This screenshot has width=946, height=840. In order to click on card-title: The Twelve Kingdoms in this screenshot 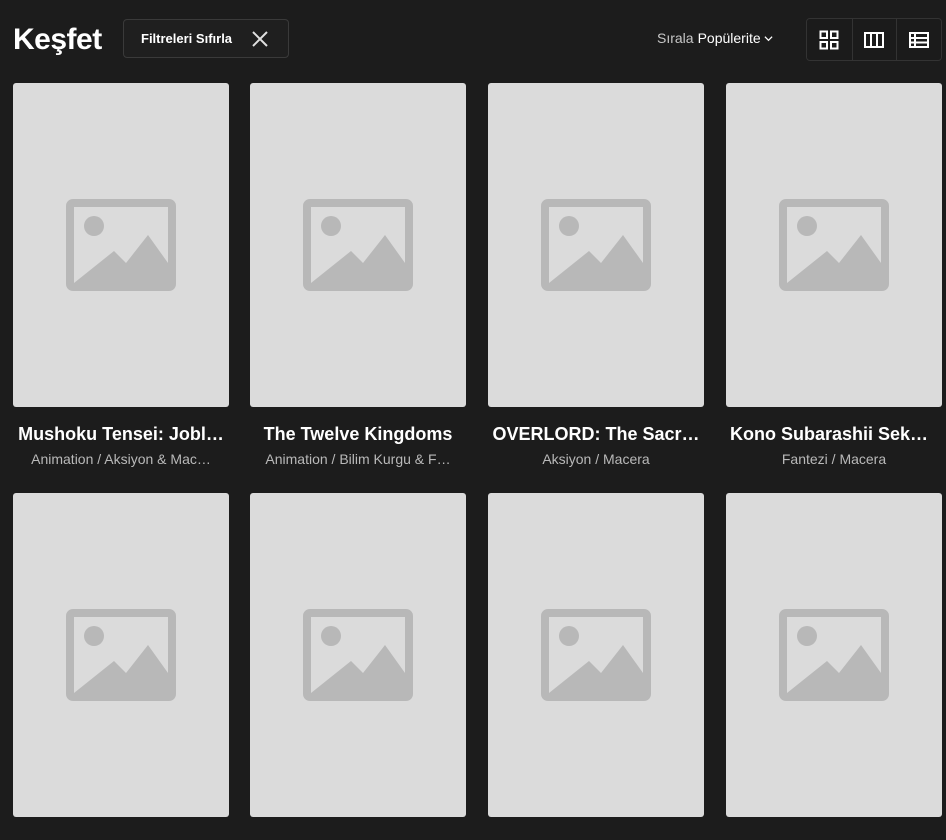, I will do `click(358, 434)`.